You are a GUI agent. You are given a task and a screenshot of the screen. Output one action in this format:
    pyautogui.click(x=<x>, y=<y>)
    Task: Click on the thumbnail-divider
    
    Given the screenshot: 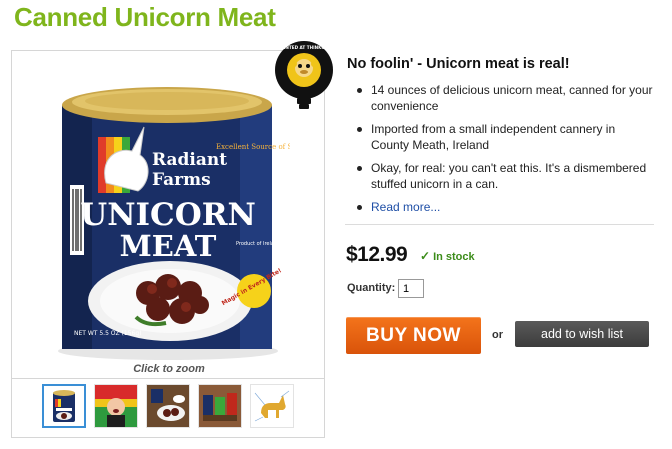 What is the action you would take?
    pyautogui.click(x=168, y=378)
    